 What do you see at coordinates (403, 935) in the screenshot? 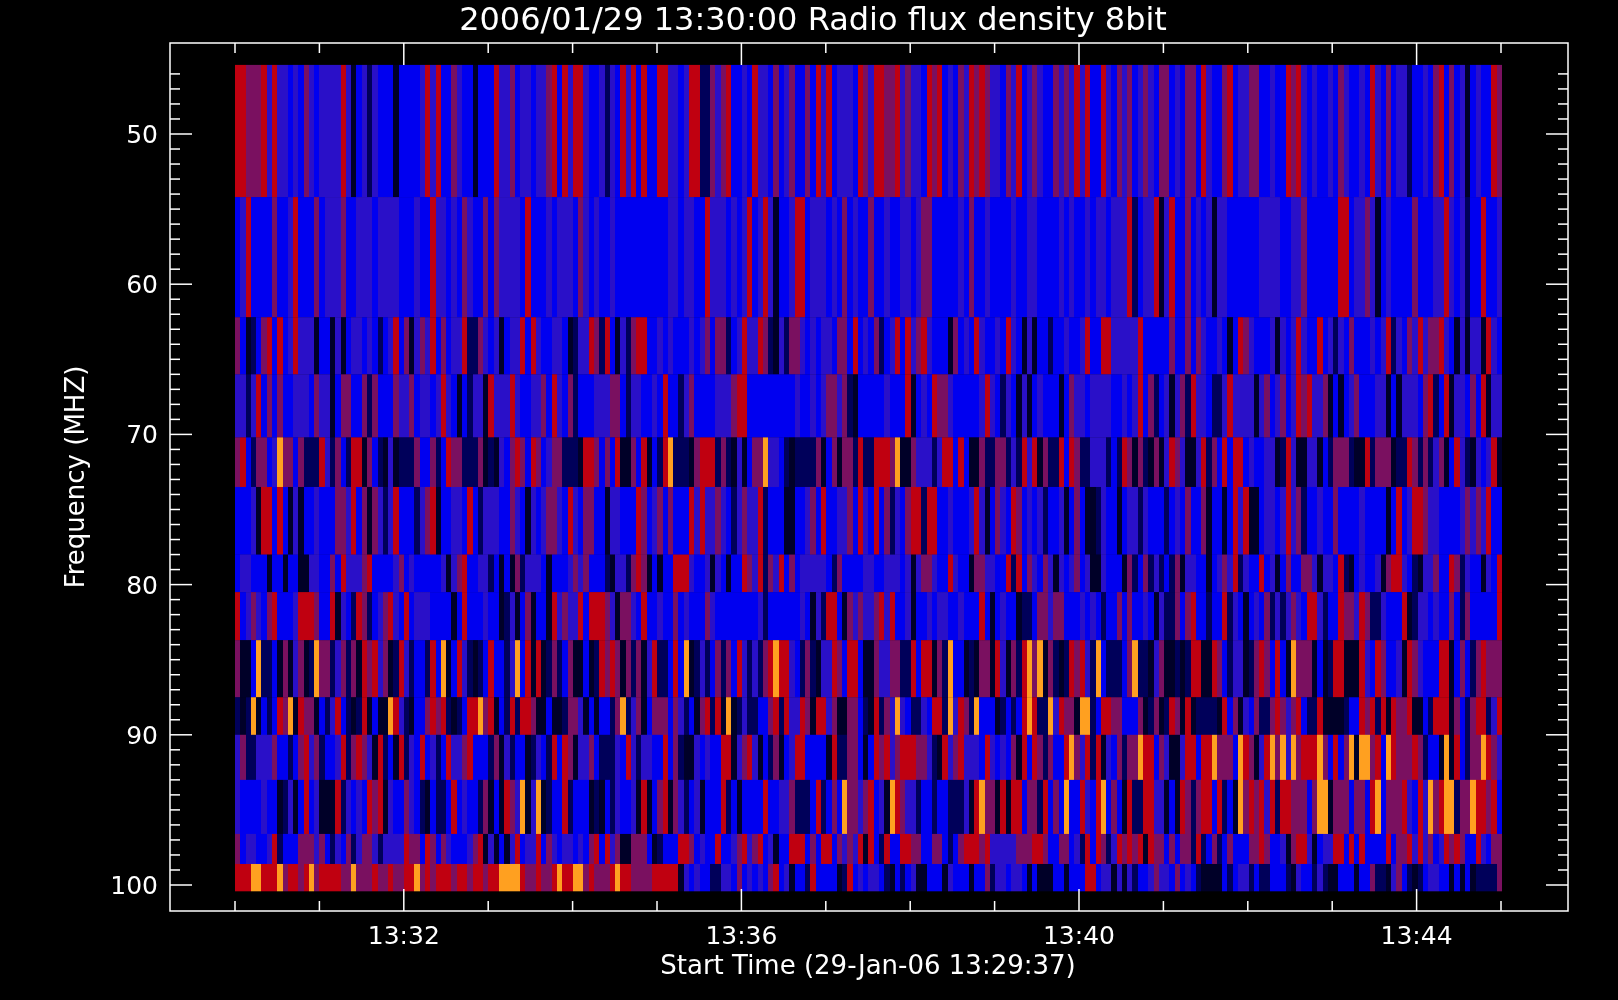
I see `x-tick-label: 13:32` at bounding box center [403, 935].